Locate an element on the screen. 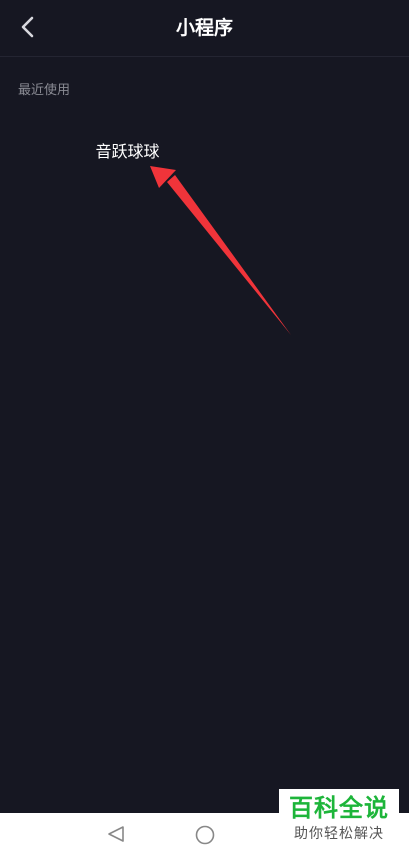  watermark-subtitle: 助你轻松解决 is located at coordinates (339, 834).